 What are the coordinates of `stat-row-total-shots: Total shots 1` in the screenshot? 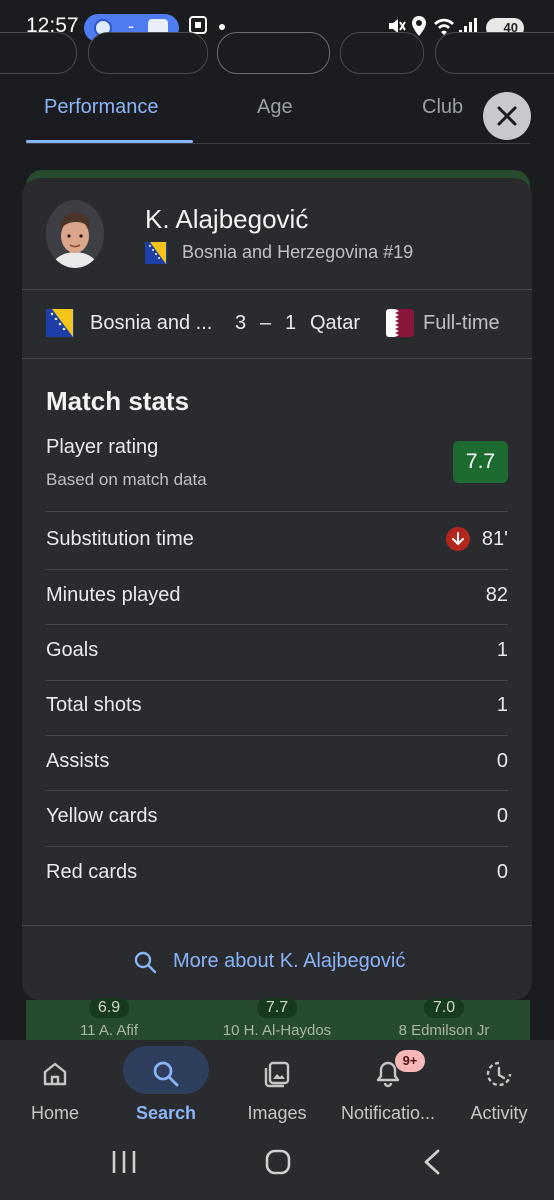 It's located at (277, 707).